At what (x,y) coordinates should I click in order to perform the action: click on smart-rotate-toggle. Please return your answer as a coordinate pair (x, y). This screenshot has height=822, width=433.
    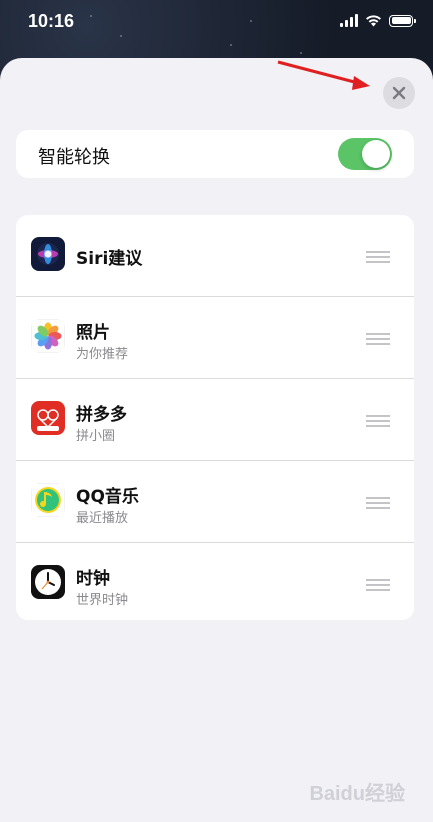
    Looking at the image, I should click on (365, 154).